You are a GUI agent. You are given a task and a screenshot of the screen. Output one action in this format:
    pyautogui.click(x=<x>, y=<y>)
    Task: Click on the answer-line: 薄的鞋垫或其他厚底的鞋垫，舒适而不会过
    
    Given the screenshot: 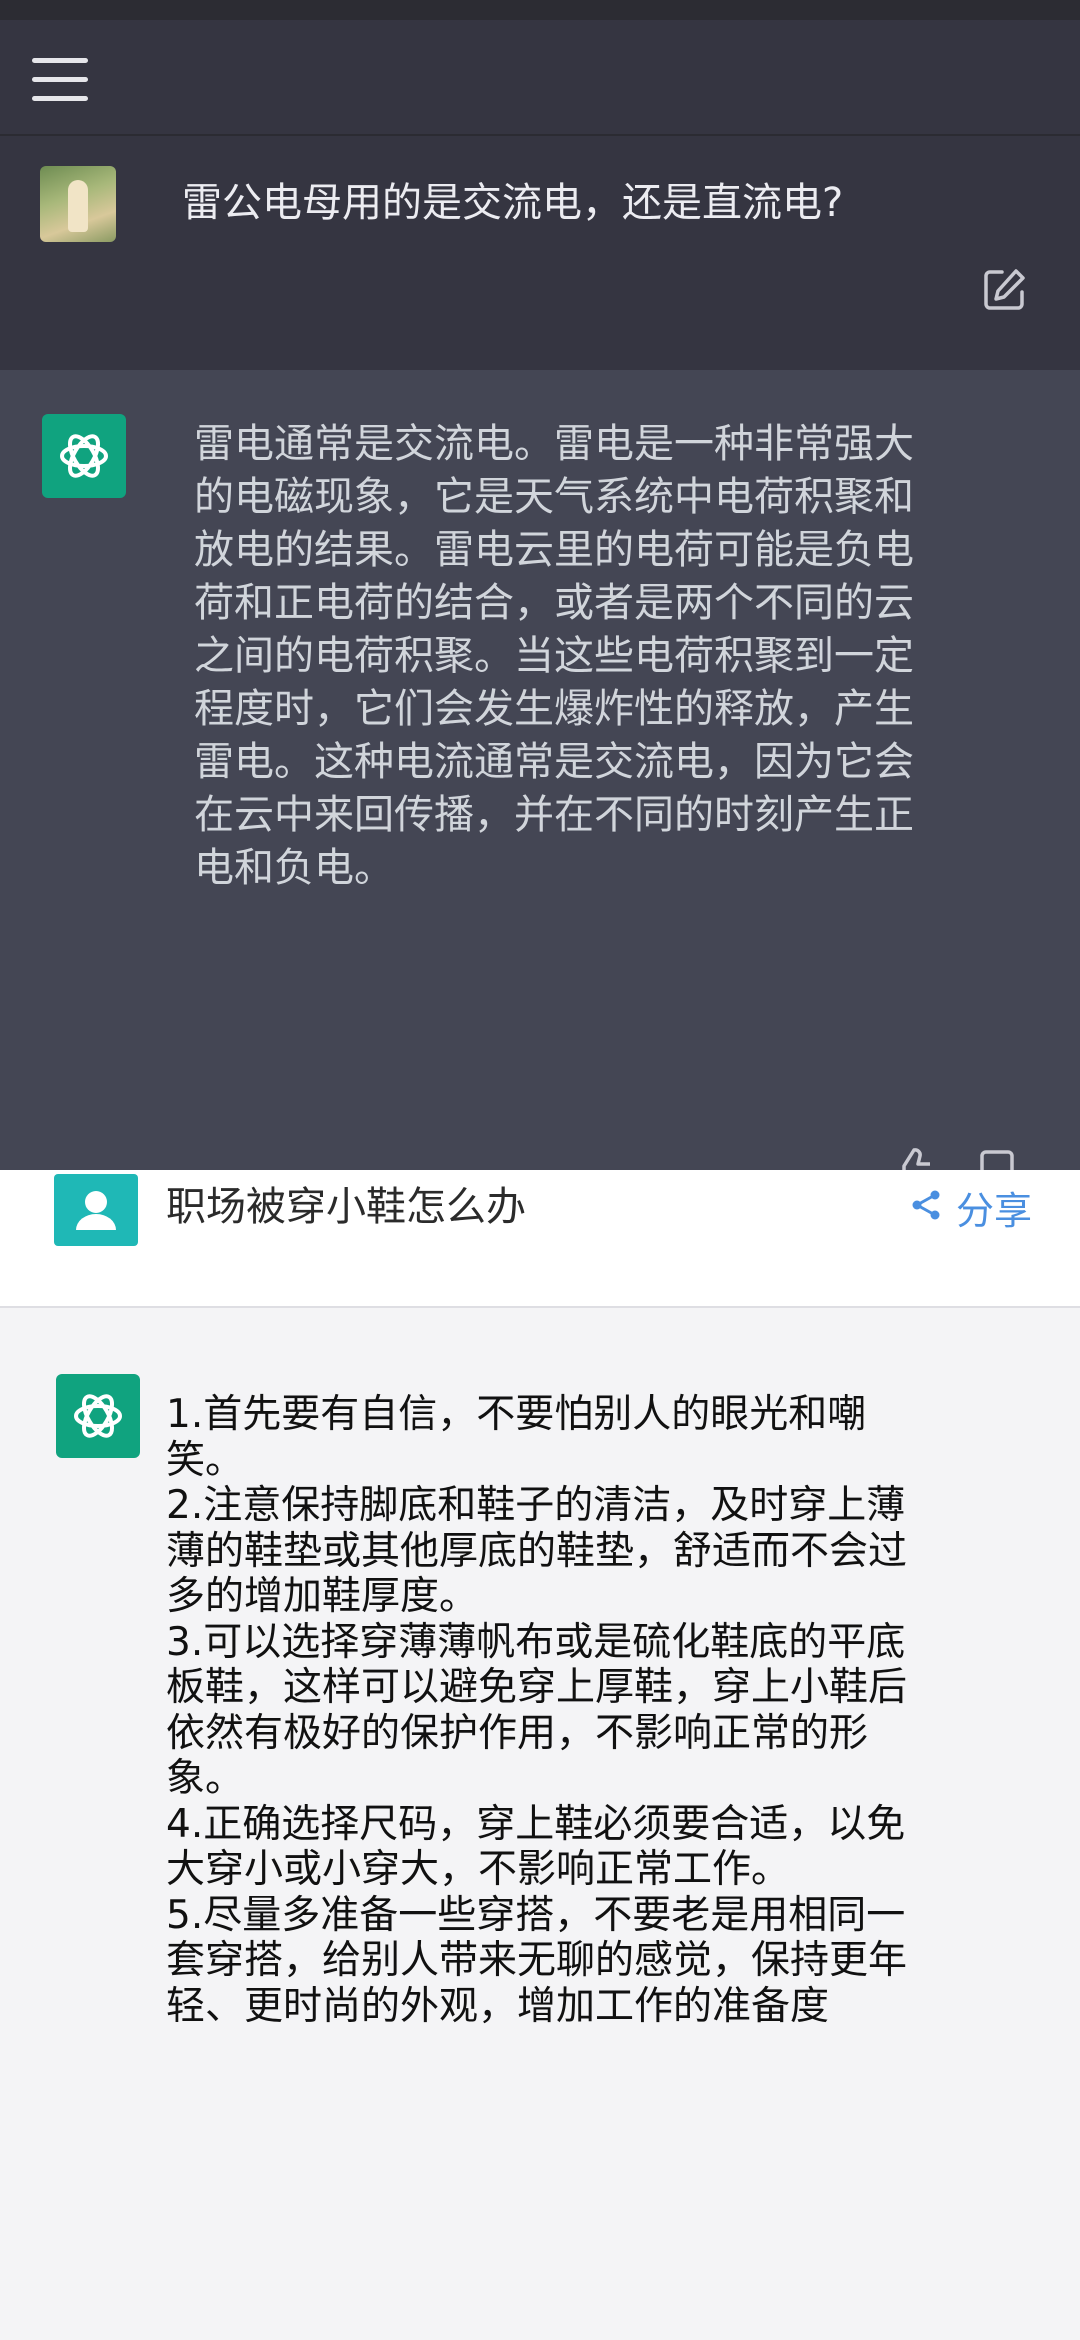 What is the action you would take?
    pyautogui.click(x=537, y=1551)
    